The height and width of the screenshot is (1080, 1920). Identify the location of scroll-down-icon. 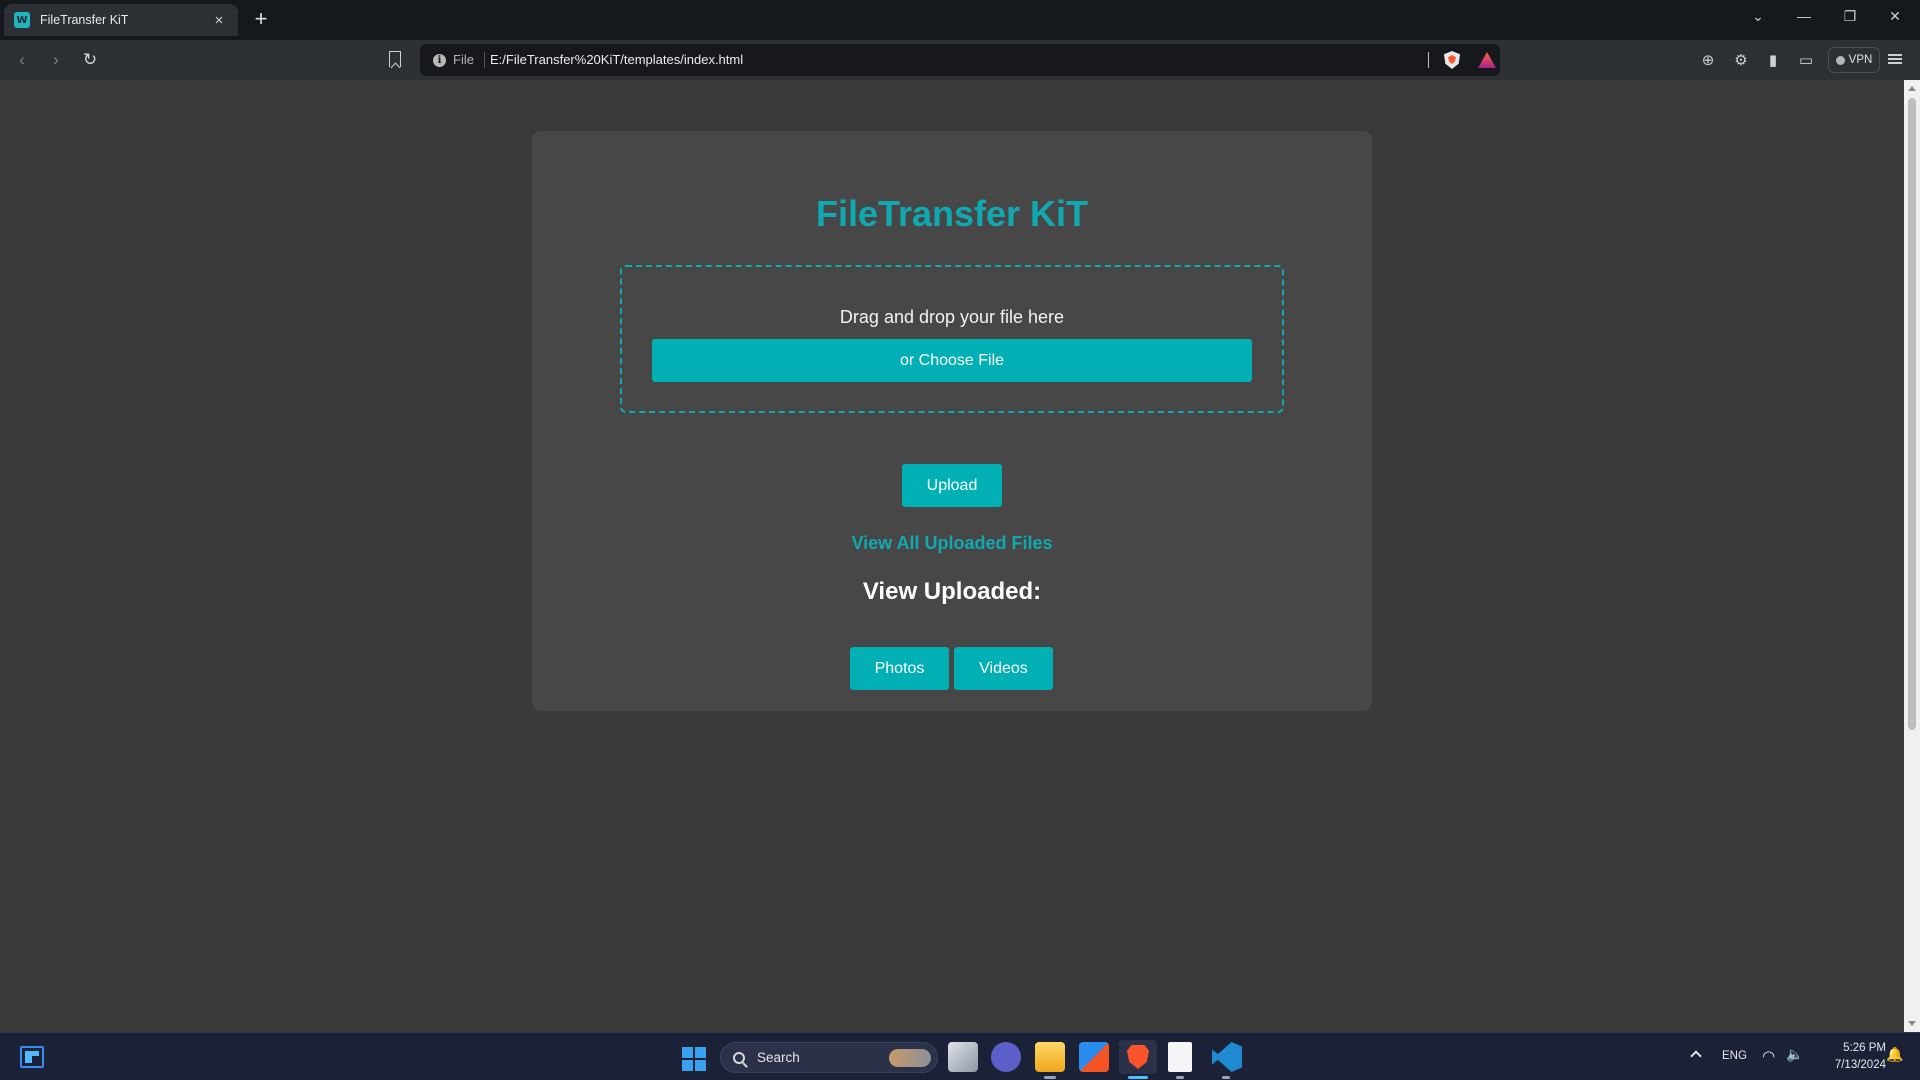
(1912, 1023).